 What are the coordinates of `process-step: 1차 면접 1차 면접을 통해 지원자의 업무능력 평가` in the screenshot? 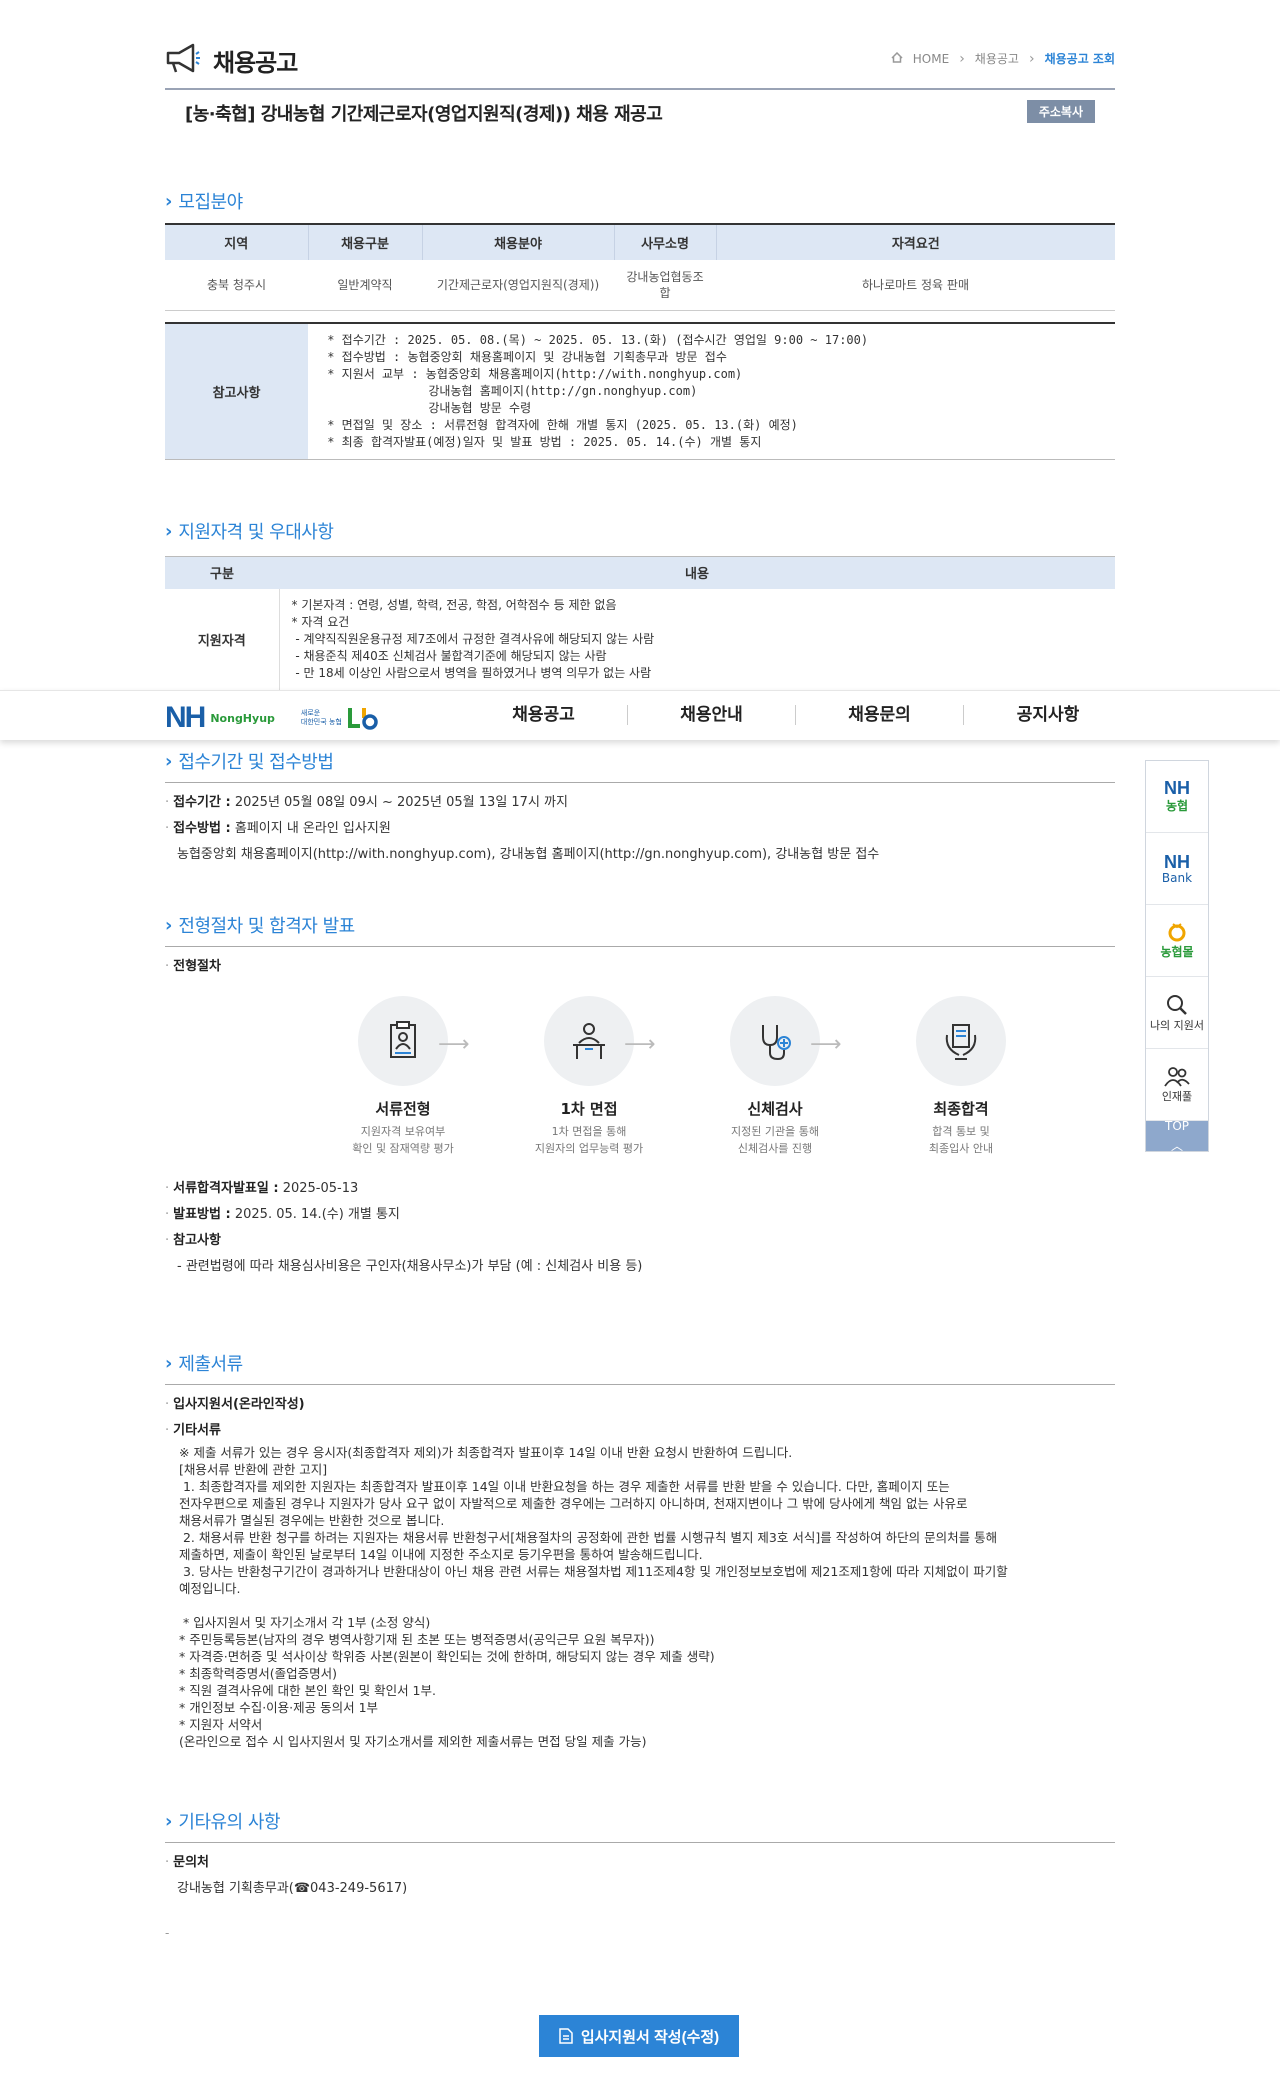 It's located at (589, 1076).